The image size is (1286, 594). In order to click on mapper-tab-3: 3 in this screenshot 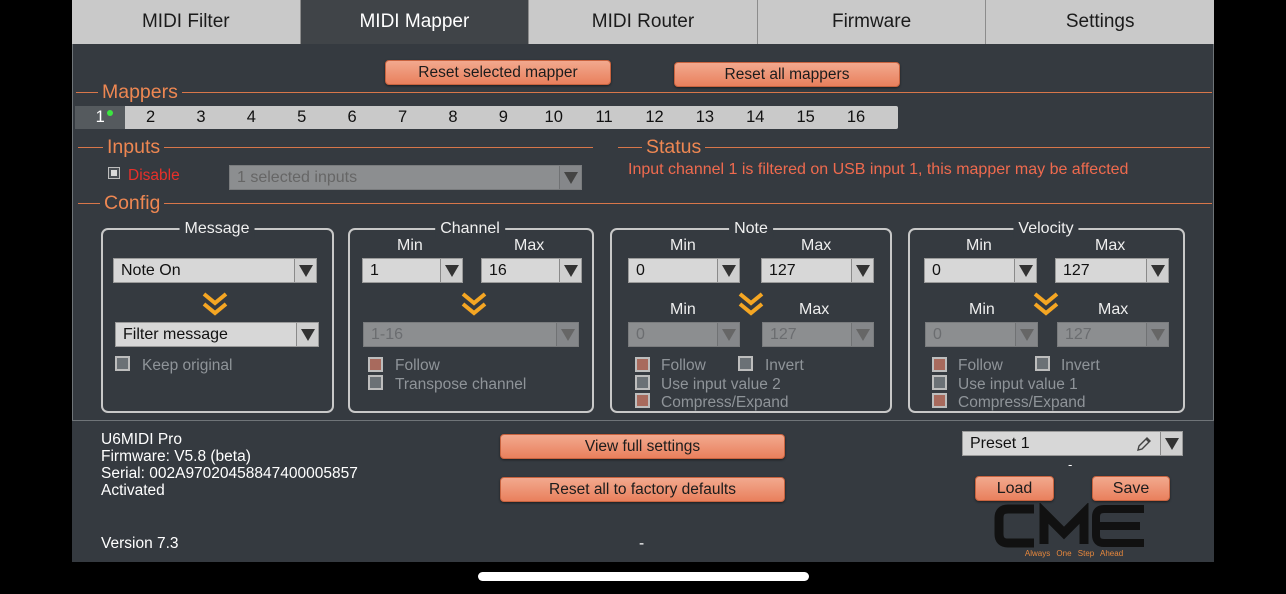, I will do `click(201, 117)`.